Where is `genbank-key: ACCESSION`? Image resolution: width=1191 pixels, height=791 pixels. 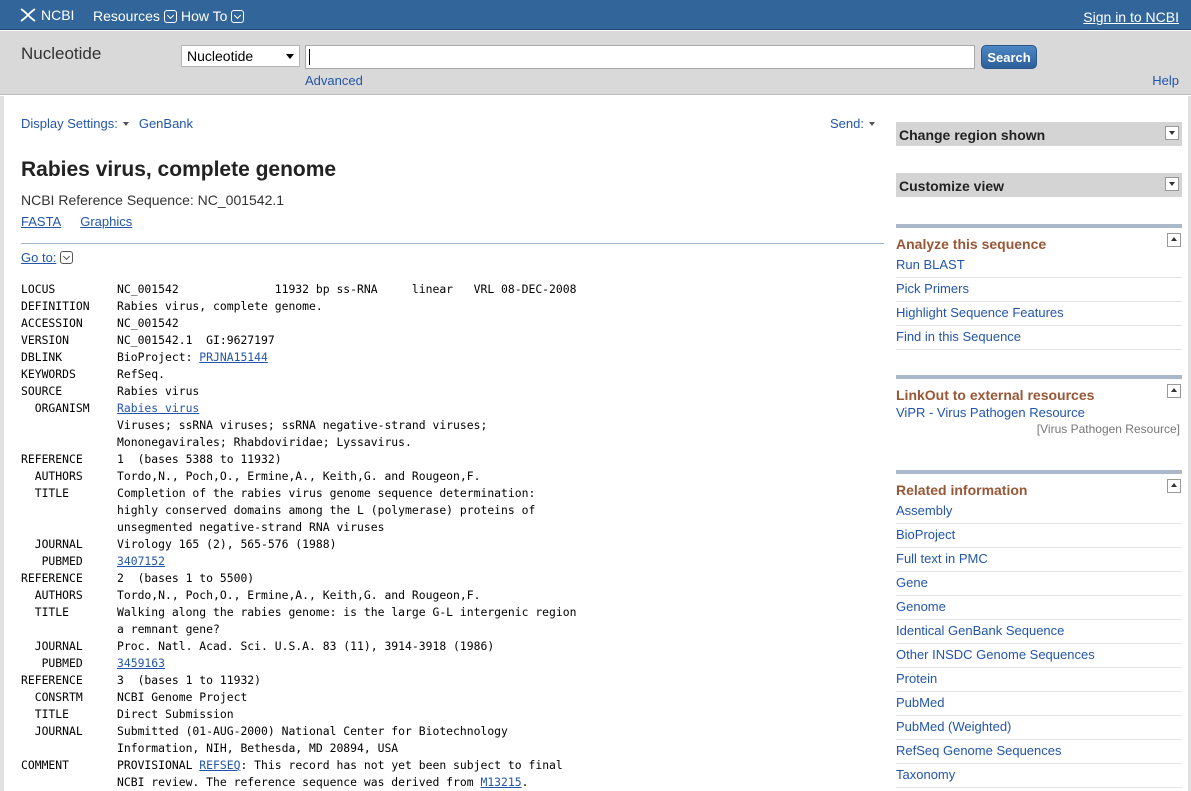
genbank-key: ACCESSION is located at coordinates (52, 323).